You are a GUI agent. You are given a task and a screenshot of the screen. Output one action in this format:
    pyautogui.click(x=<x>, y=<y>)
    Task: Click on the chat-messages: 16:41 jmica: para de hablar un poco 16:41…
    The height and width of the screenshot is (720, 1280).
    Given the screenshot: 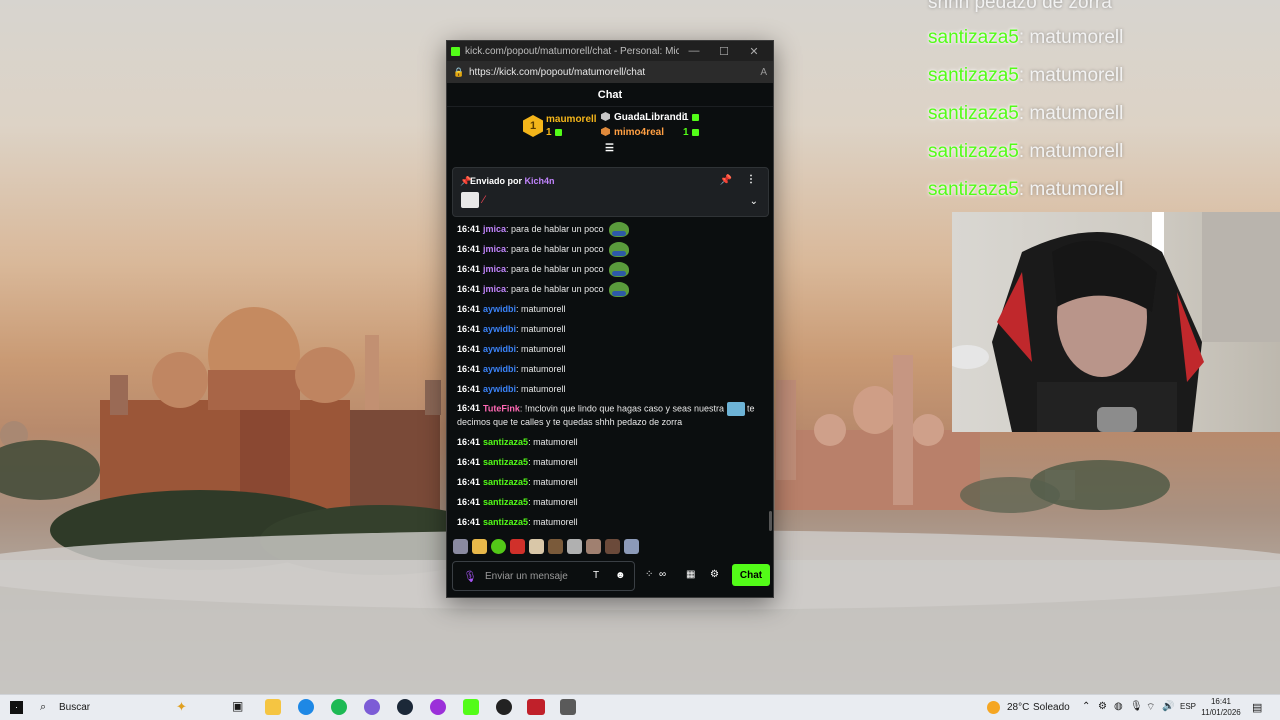 What is the action you would take?
    pyautogui.click(x=612, y=375)
    